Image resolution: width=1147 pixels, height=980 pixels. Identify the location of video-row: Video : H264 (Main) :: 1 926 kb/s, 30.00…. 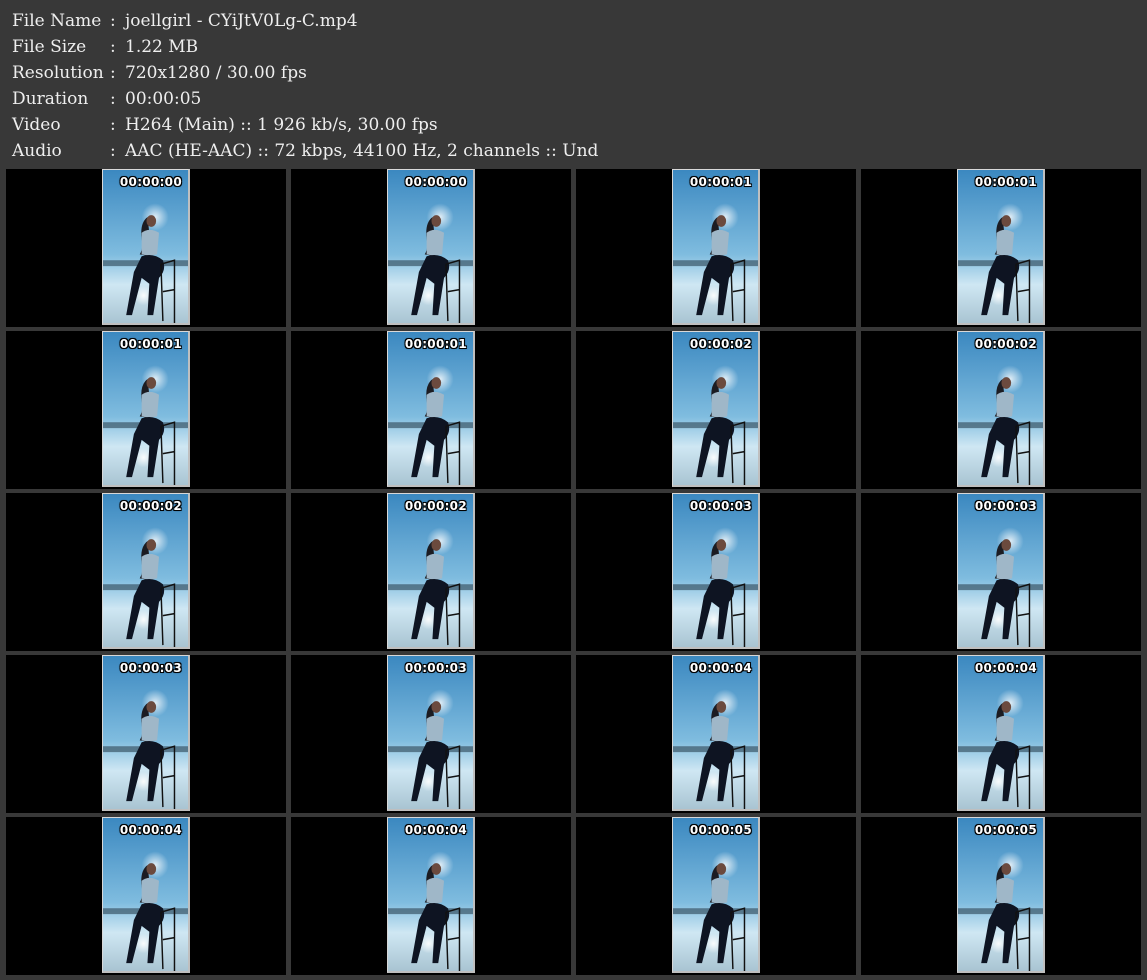
(572, 125).